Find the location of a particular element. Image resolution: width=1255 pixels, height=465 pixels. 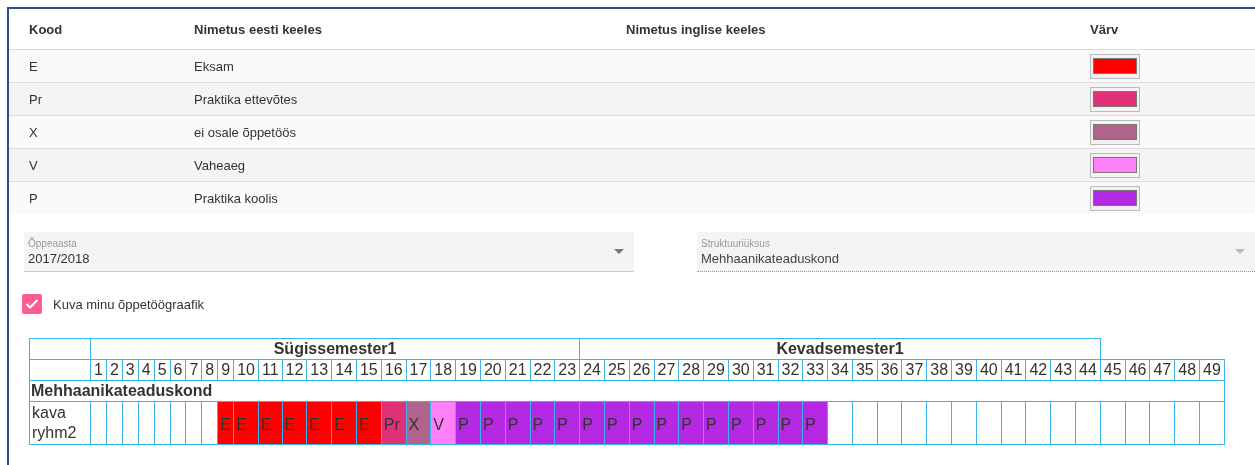

week-number: 40 is located at coordinates (989, 370).